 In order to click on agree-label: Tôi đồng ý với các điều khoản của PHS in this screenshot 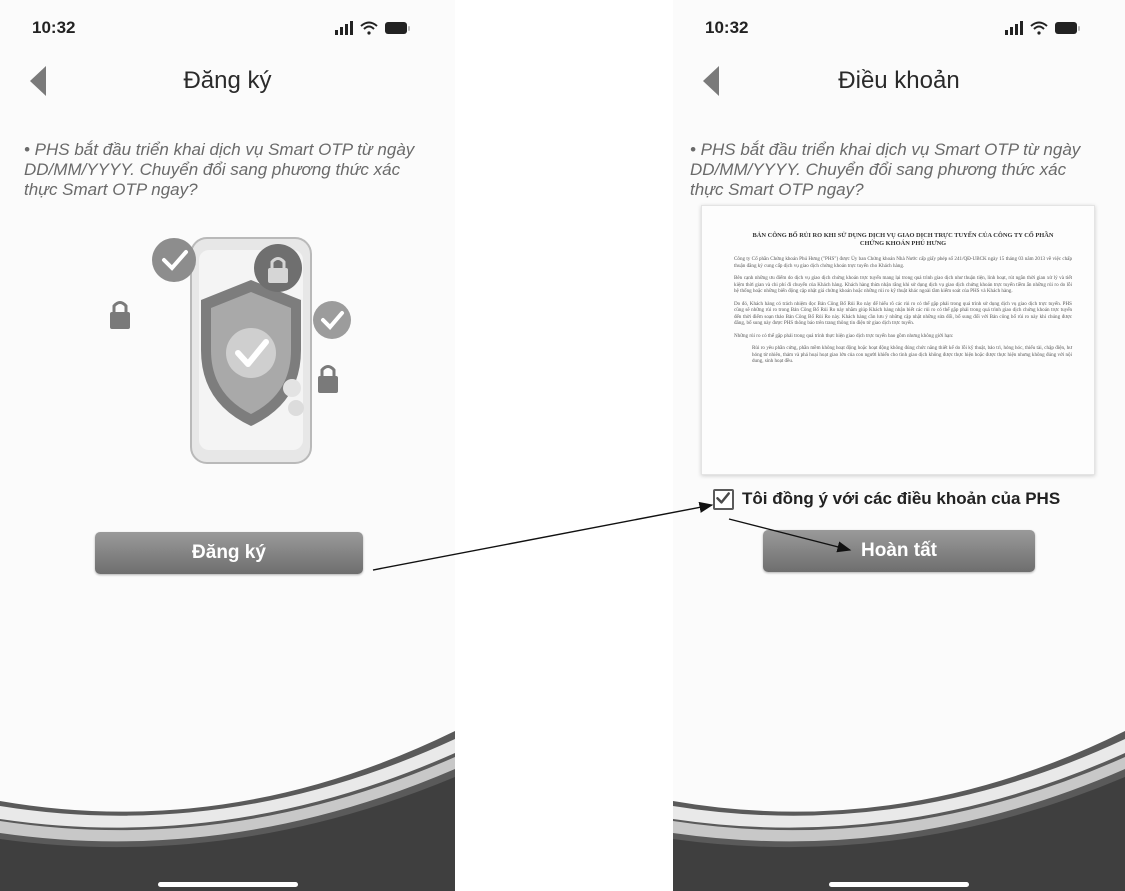, I will do `click(901, 498)`.